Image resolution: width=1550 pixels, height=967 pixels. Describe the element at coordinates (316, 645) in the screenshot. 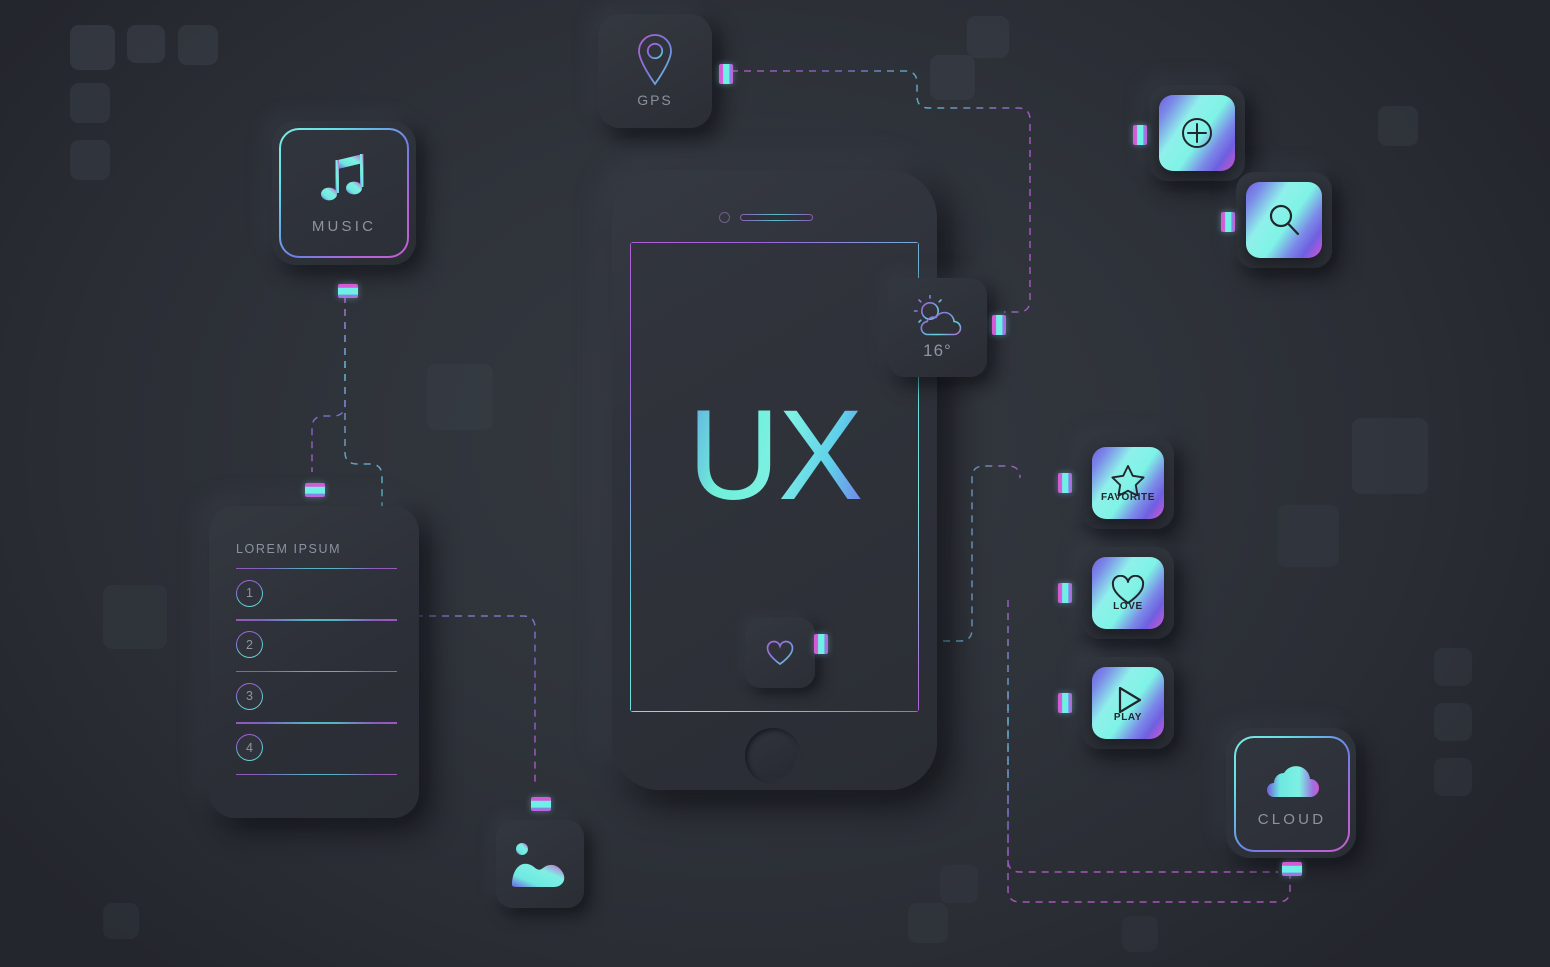

I see `list-item: 2` at that location.